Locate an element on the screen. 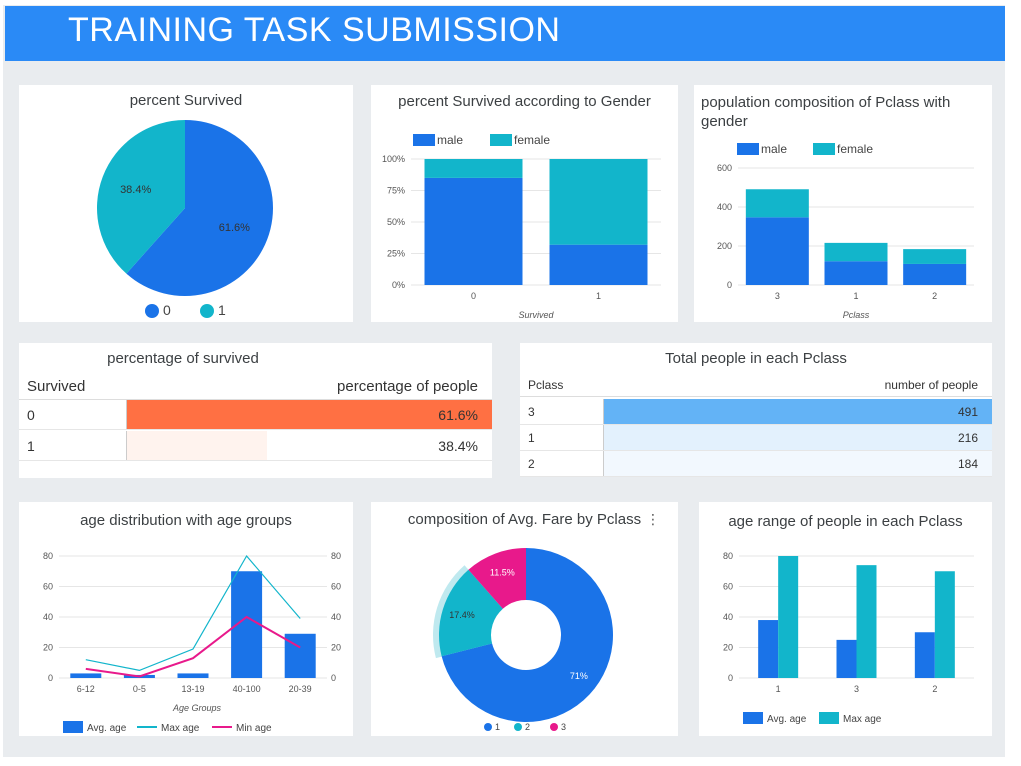 This screenshot has height=766, width=1021. cell-percentage: 38.4% is located at coordinates (458, 446).